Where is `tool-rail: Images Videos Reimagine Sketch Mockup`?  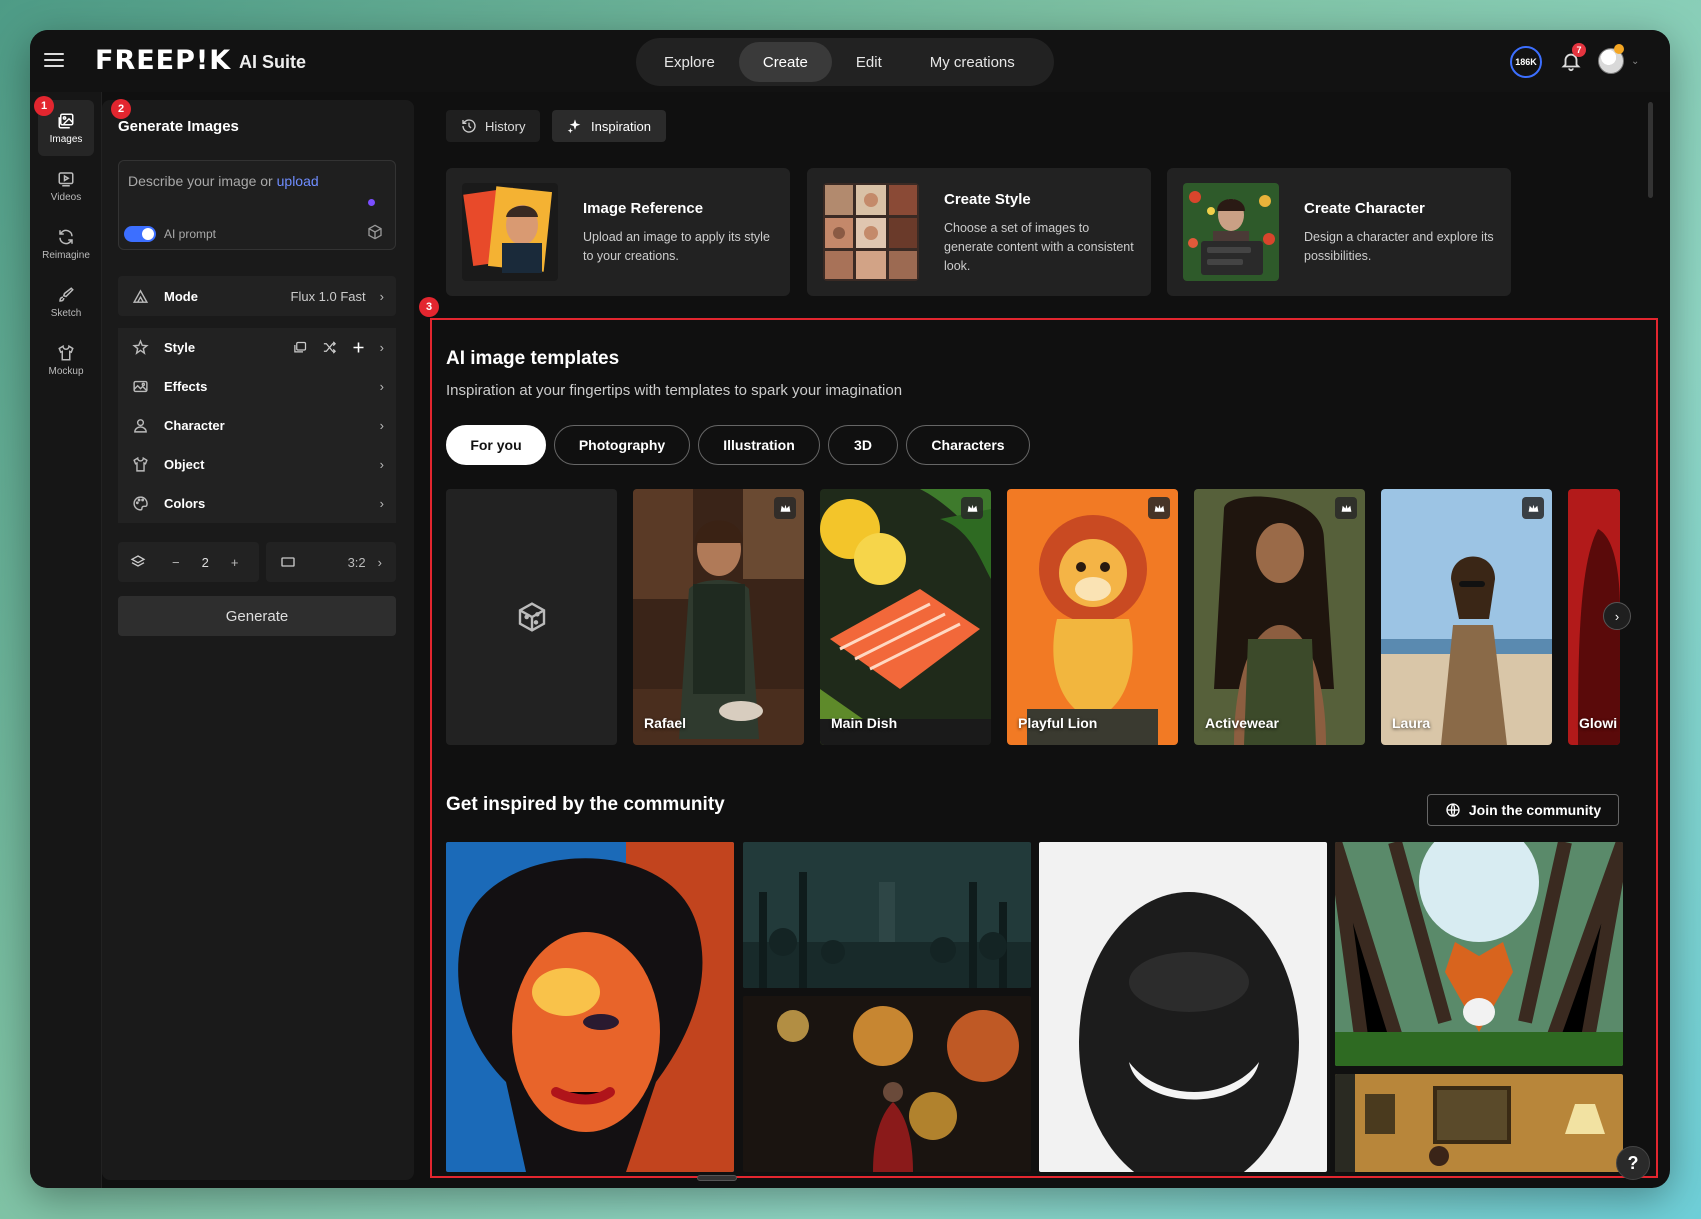
tool-rail: Images Videos Reimagine Sketch Mockup is located at coordinates (66, 640).